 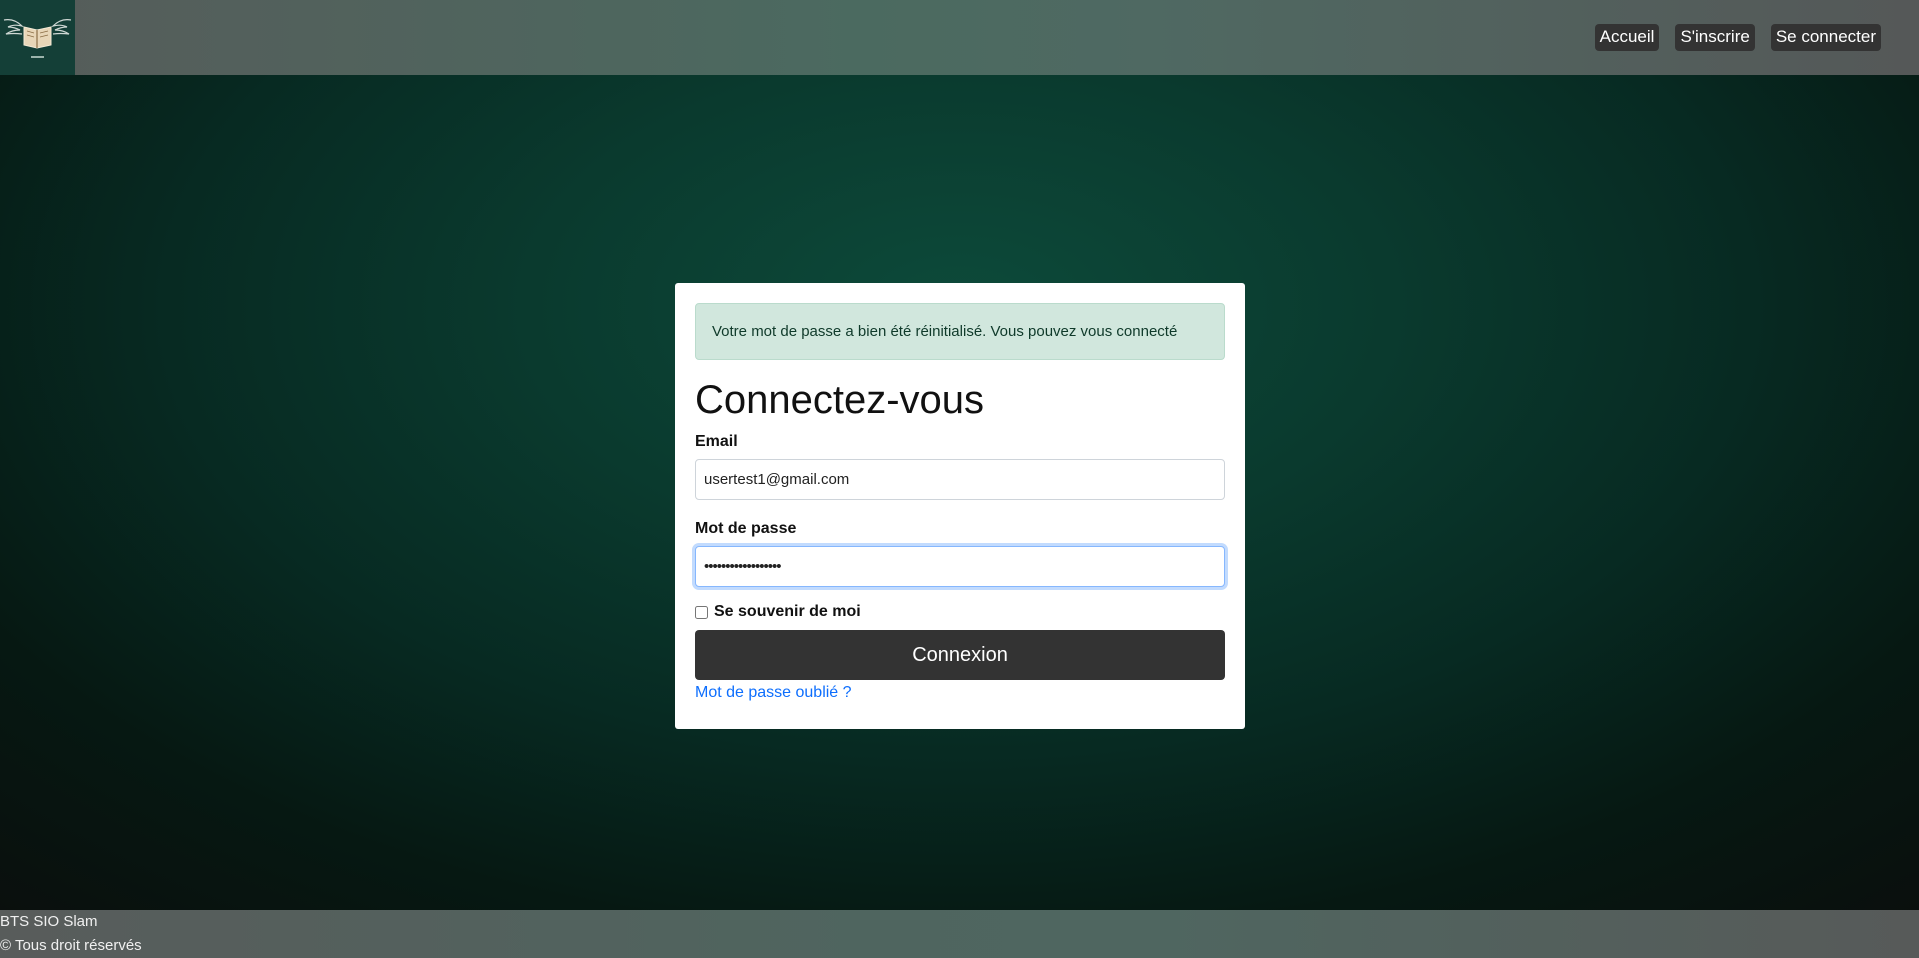 I want to click on footer: BTS SIO Slam © Tous droit réservés, so click(x=959, y=934).